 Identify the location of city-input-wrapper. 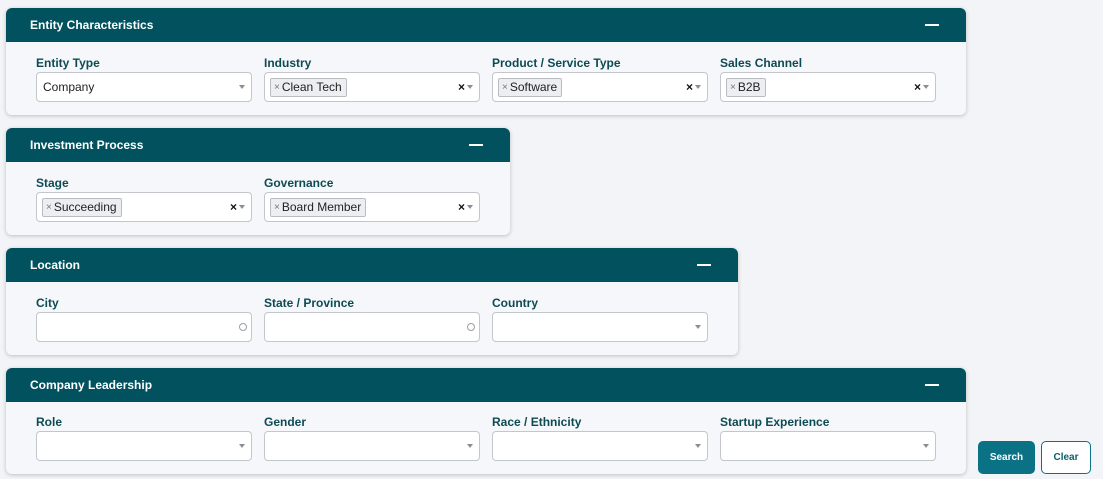
(144, 327).